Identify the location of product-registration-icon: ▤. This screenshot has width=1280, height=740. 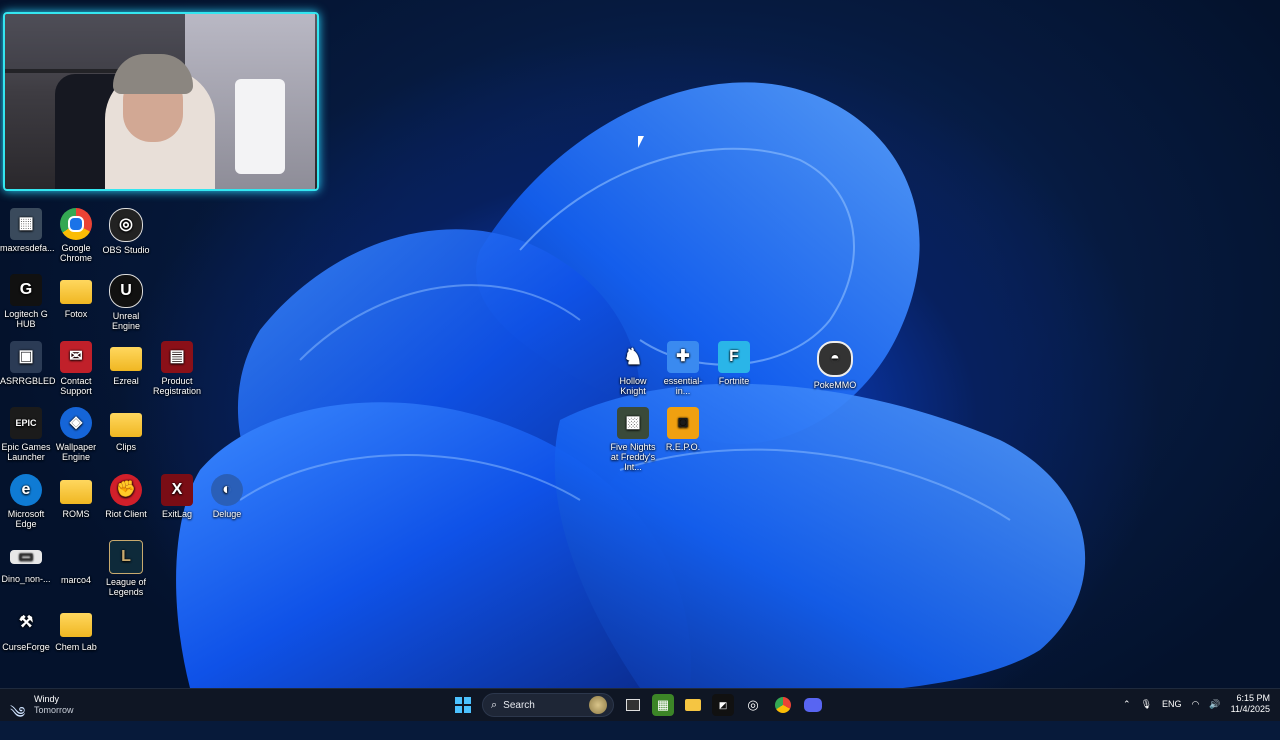
(177, 357).